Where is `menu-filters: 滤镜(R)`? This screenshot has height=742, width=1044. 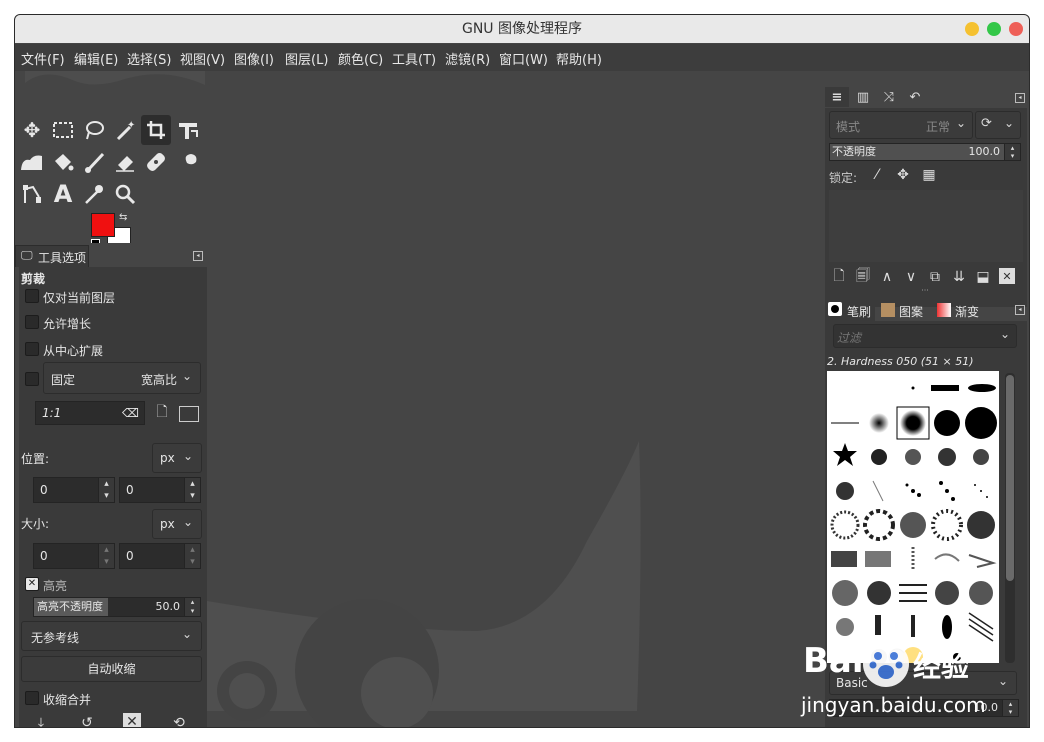
menu-filters: 滤镜(R) is located at coordinates (467, 58).